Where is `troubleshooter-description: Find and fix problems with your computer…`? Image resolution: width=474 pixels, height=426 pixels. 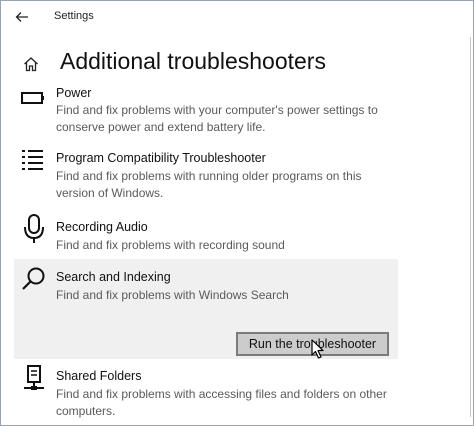
troubleshooter-description: Find and fix problems with your computer… is located at coordinates (217, 118).